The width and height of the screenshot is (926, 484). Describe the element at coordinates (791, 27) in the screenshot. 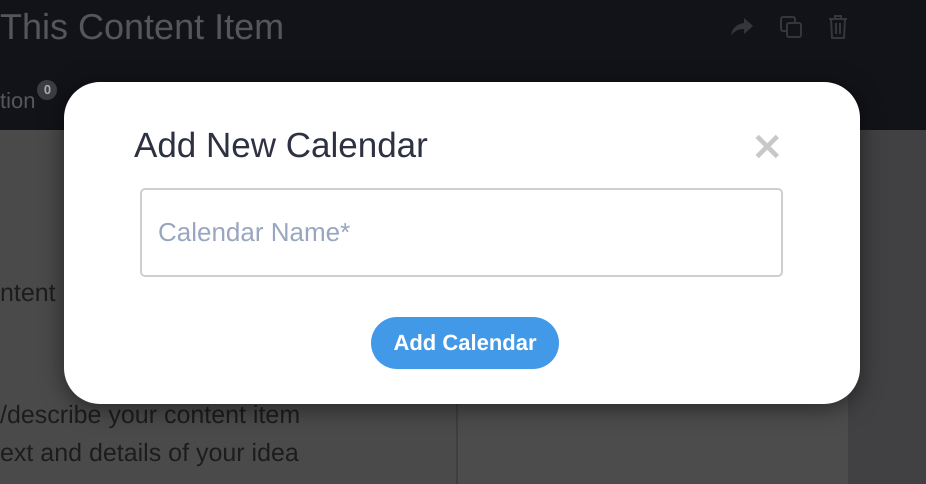

I see `copy-icon` at that location.